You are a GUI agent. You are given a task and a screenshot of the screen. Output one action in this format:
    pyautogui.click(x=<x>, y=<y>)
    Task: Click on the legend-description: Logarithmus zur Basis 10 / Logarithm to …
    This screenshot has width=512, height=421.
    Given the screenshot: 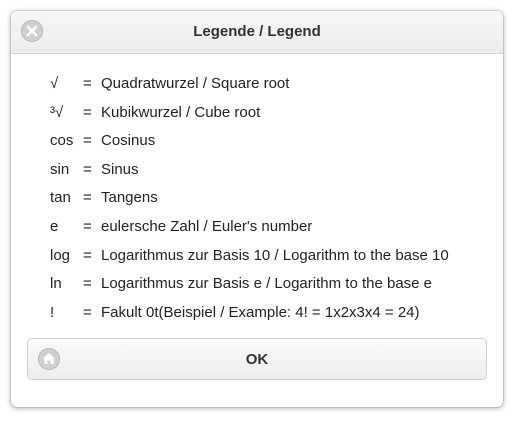 What is the action you would take?
    pyautogui.click(x=275, y=255)
    